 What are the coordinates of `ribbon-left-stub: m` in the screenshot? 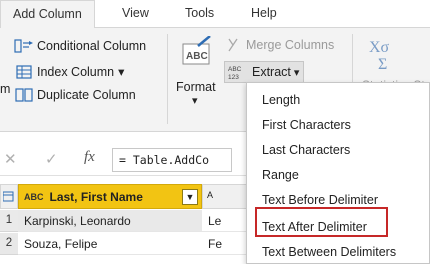 It's located at (5, 89).